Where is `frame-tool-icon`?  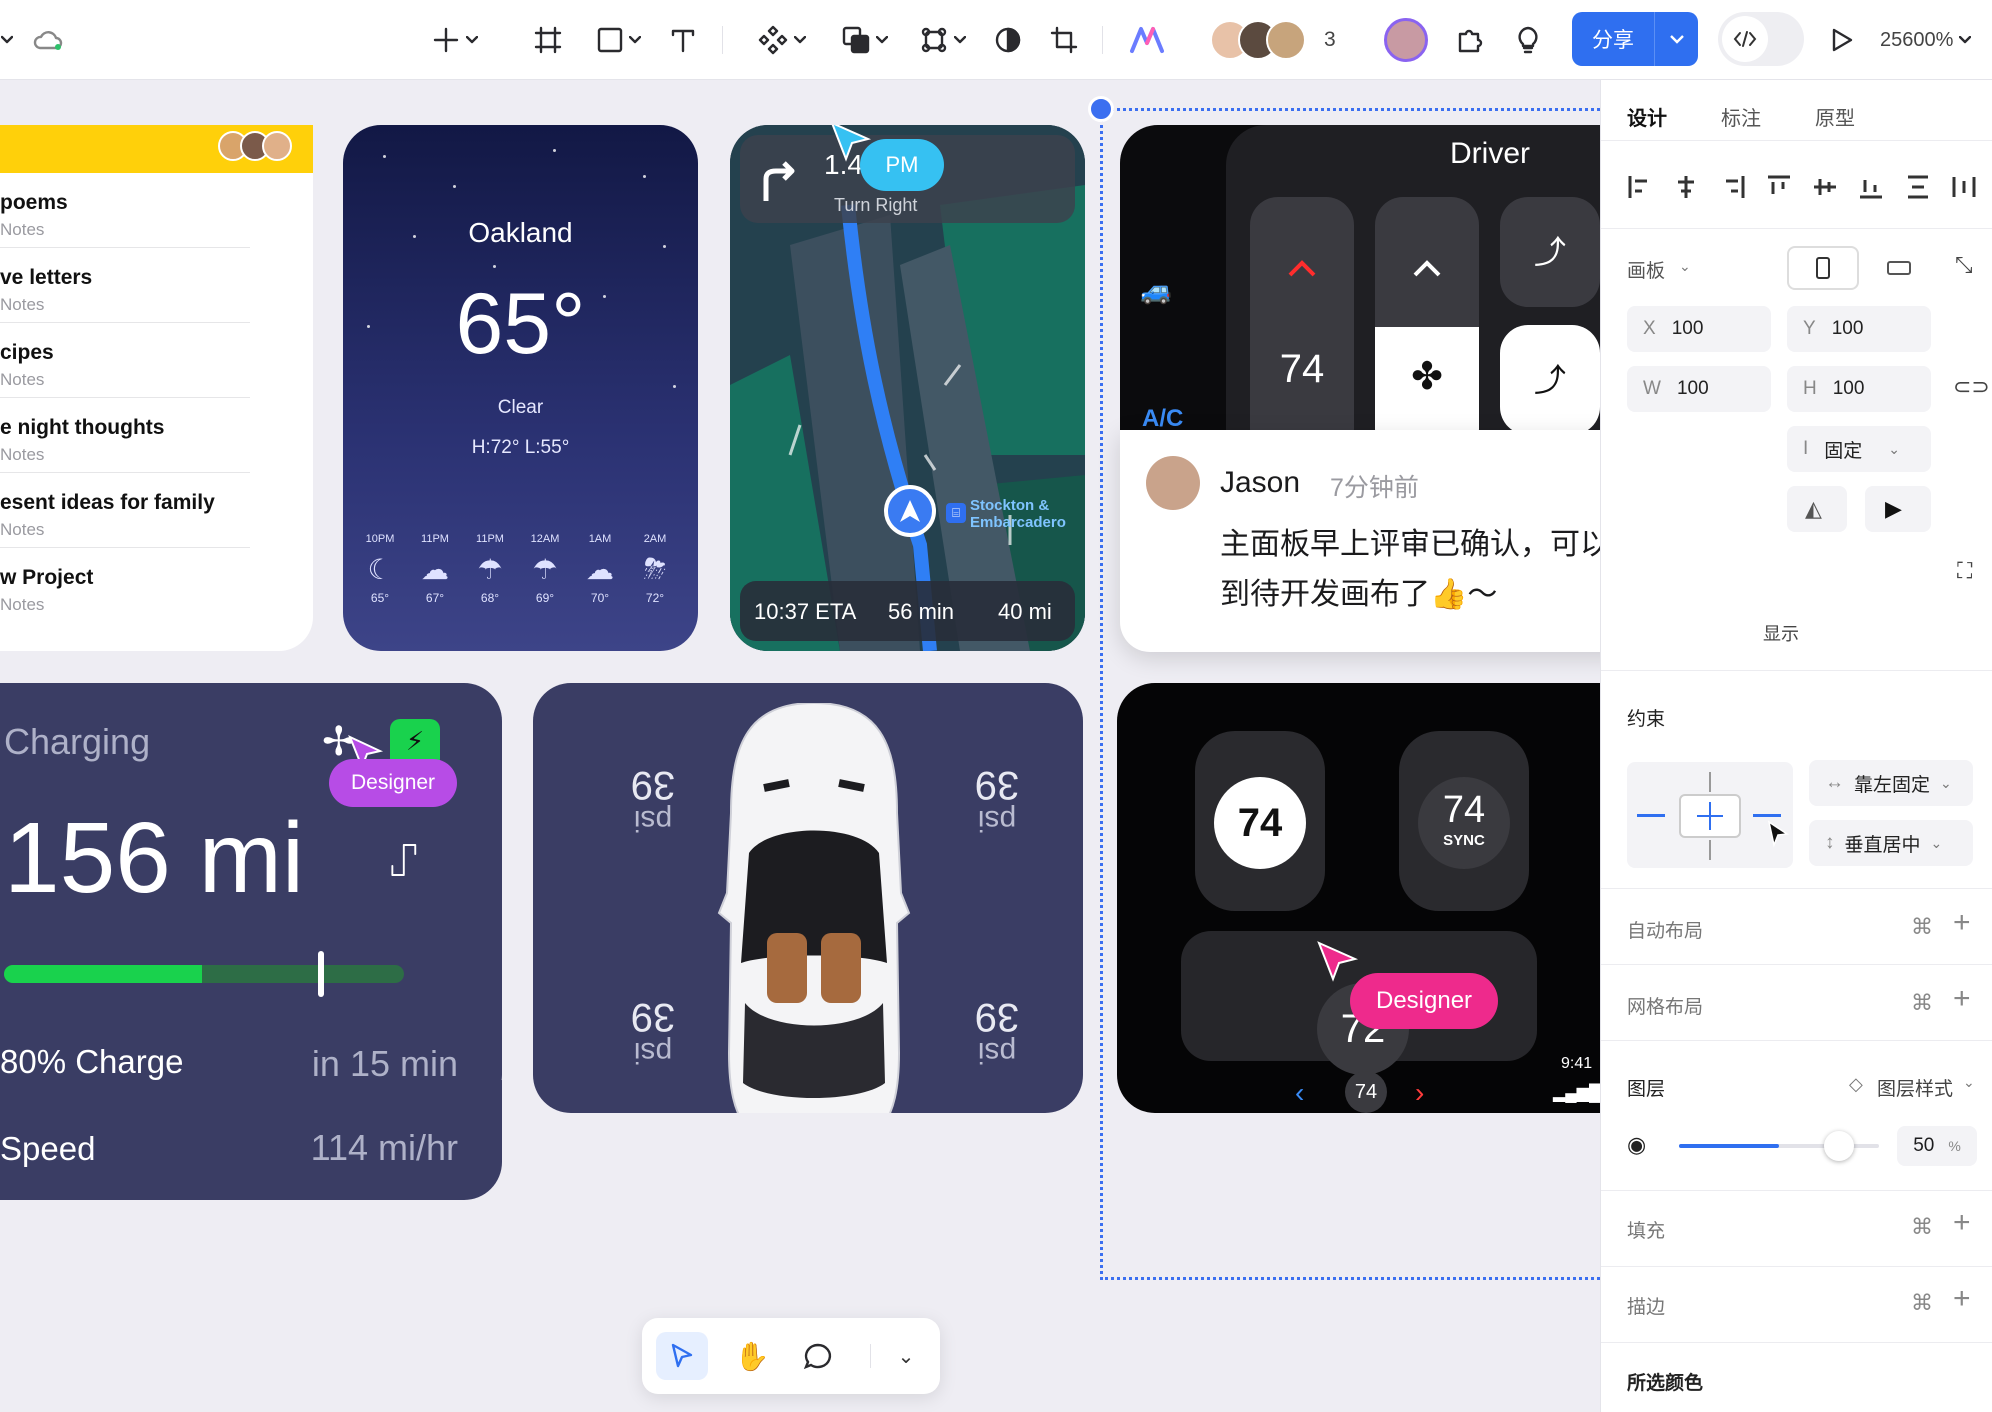 frame-tool-icon is located at coordinates (548, 40).